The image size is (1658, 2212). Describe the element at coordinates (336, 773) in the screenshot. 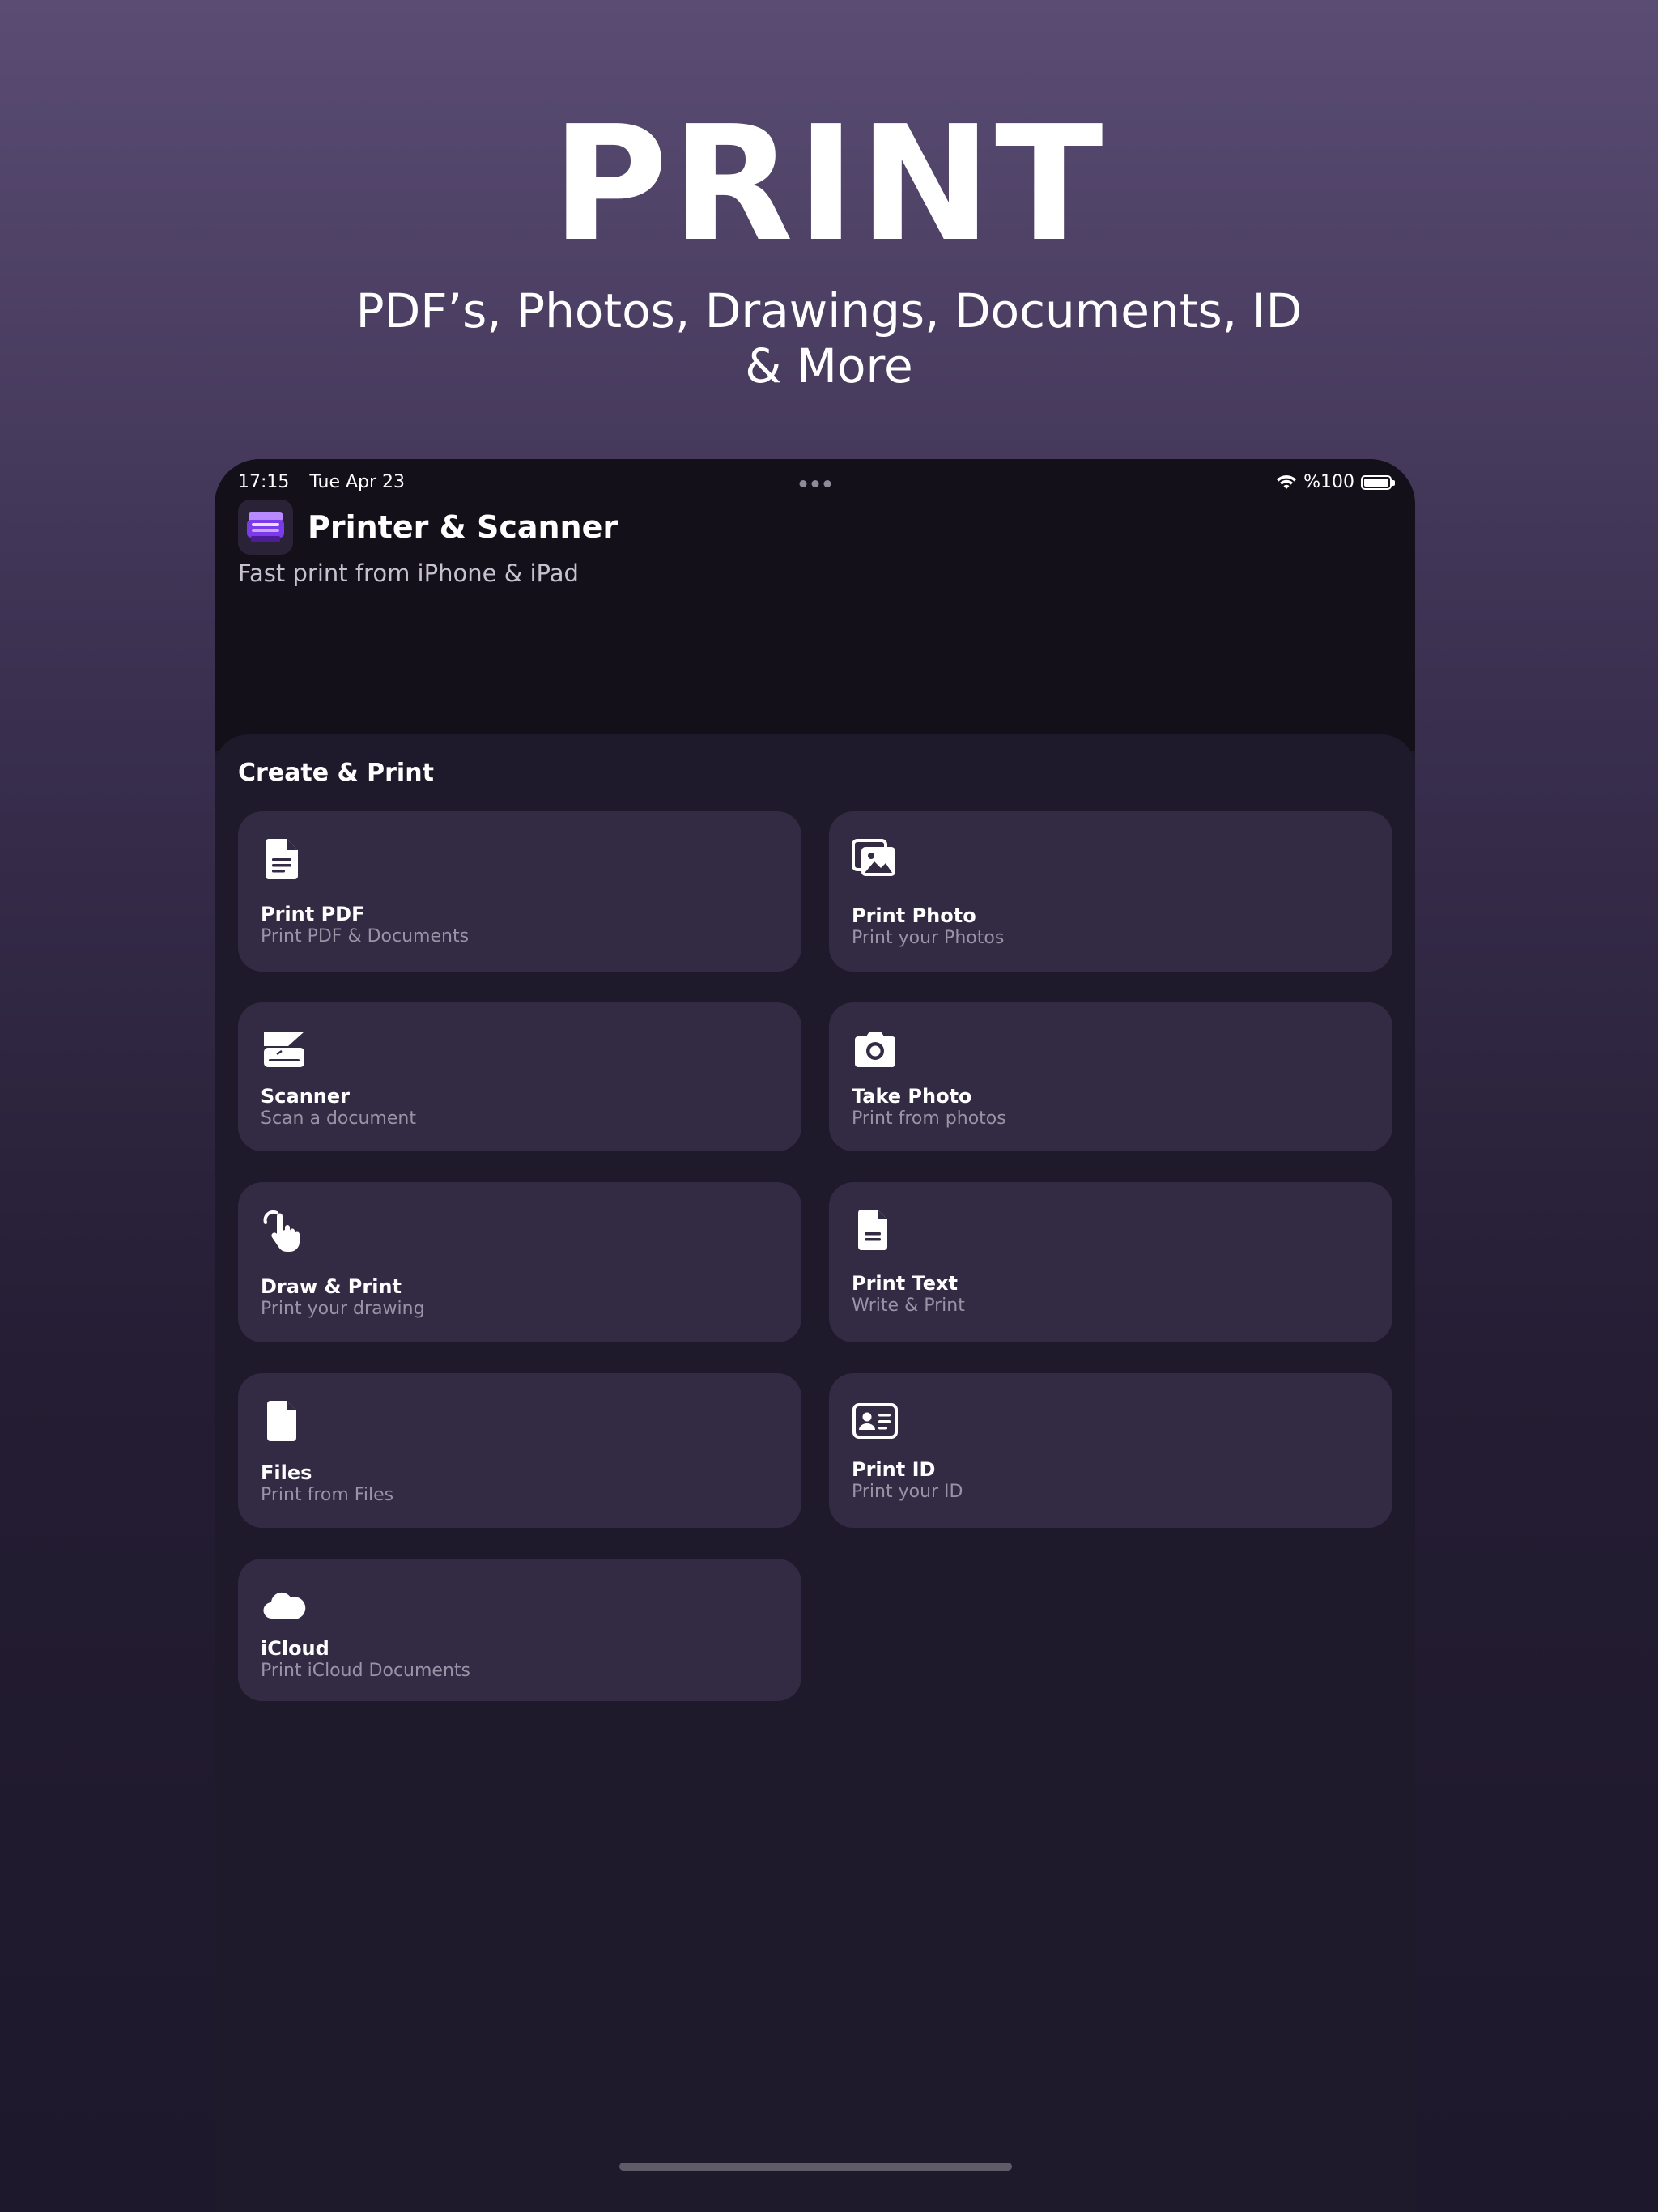

I see `section-title: Create & Print` at that location.